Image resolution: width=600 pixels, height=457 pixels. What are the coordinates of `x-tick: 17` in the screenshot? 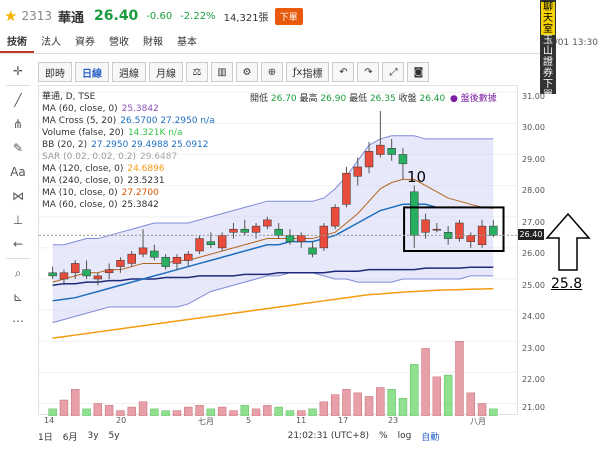 It's located at (343, 420).